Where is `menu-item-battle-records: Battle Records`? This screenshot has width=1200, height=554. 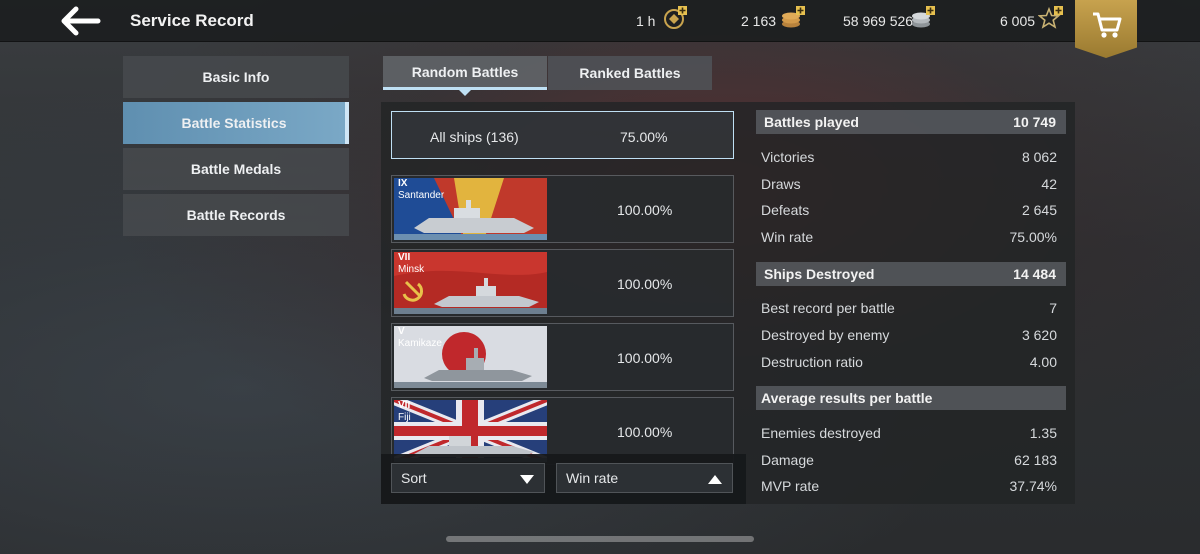
menu-item-battle-records: Battle Records is located at coordinates (236, 215).